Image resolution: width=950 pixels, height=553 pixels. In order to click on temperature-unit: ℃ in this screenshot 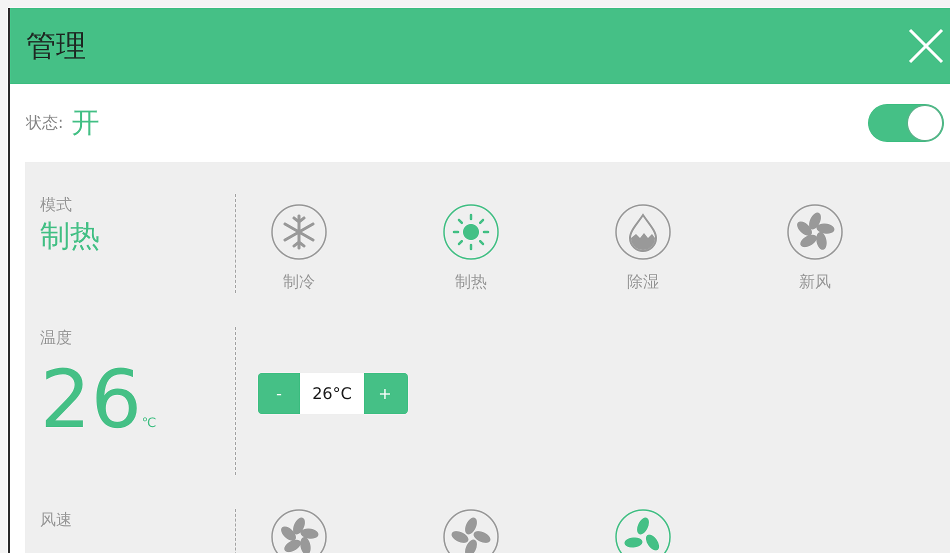, I will do `click(149, 423)`.